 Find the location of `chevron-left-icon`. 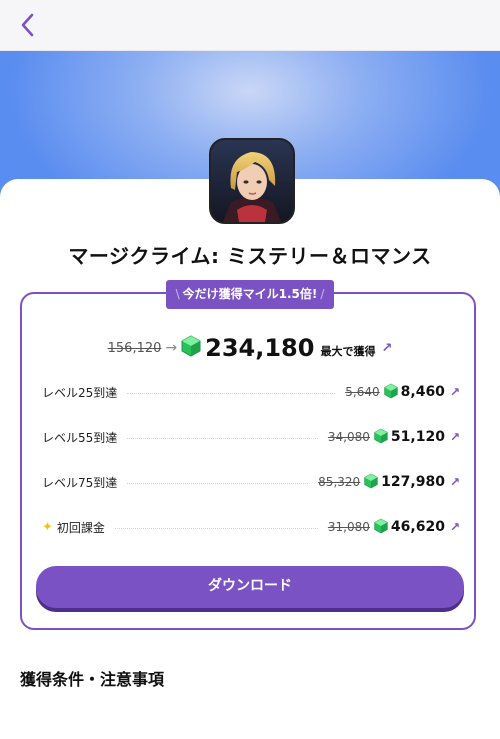

chevron-left-icon is located at coordinates (27, 25).